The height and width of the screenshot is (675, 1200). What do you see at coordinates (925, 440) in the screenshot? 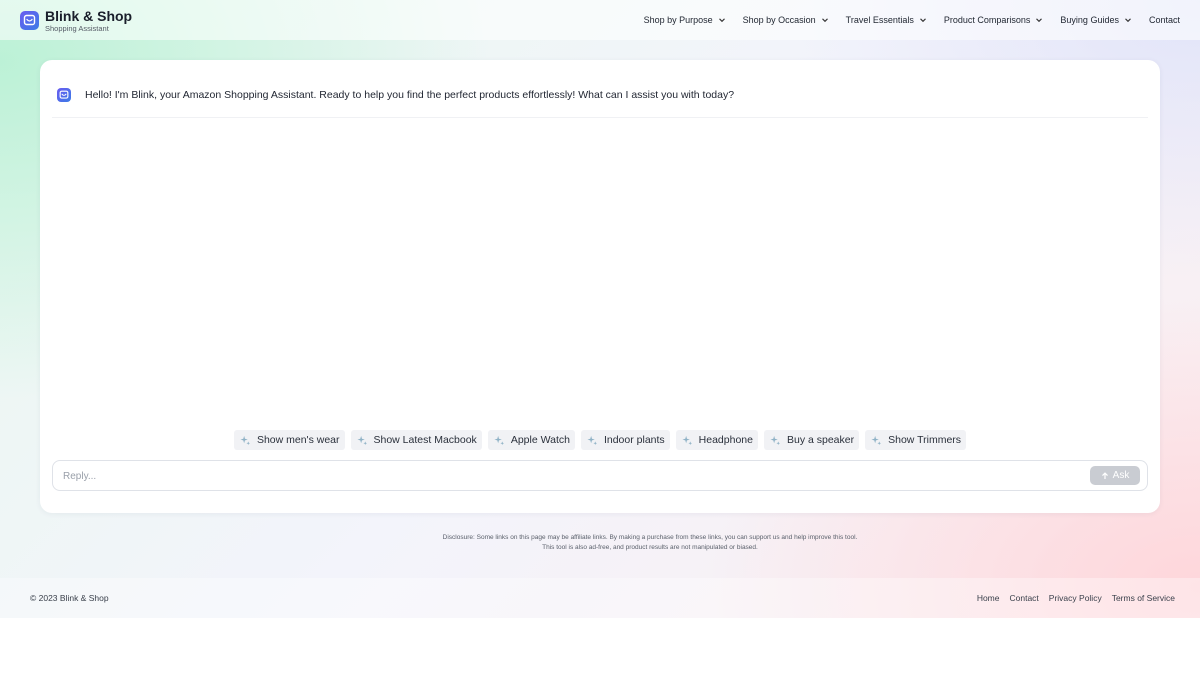
I see `suggestion-label: Show Trimmers` at bounding box center [925, 440].